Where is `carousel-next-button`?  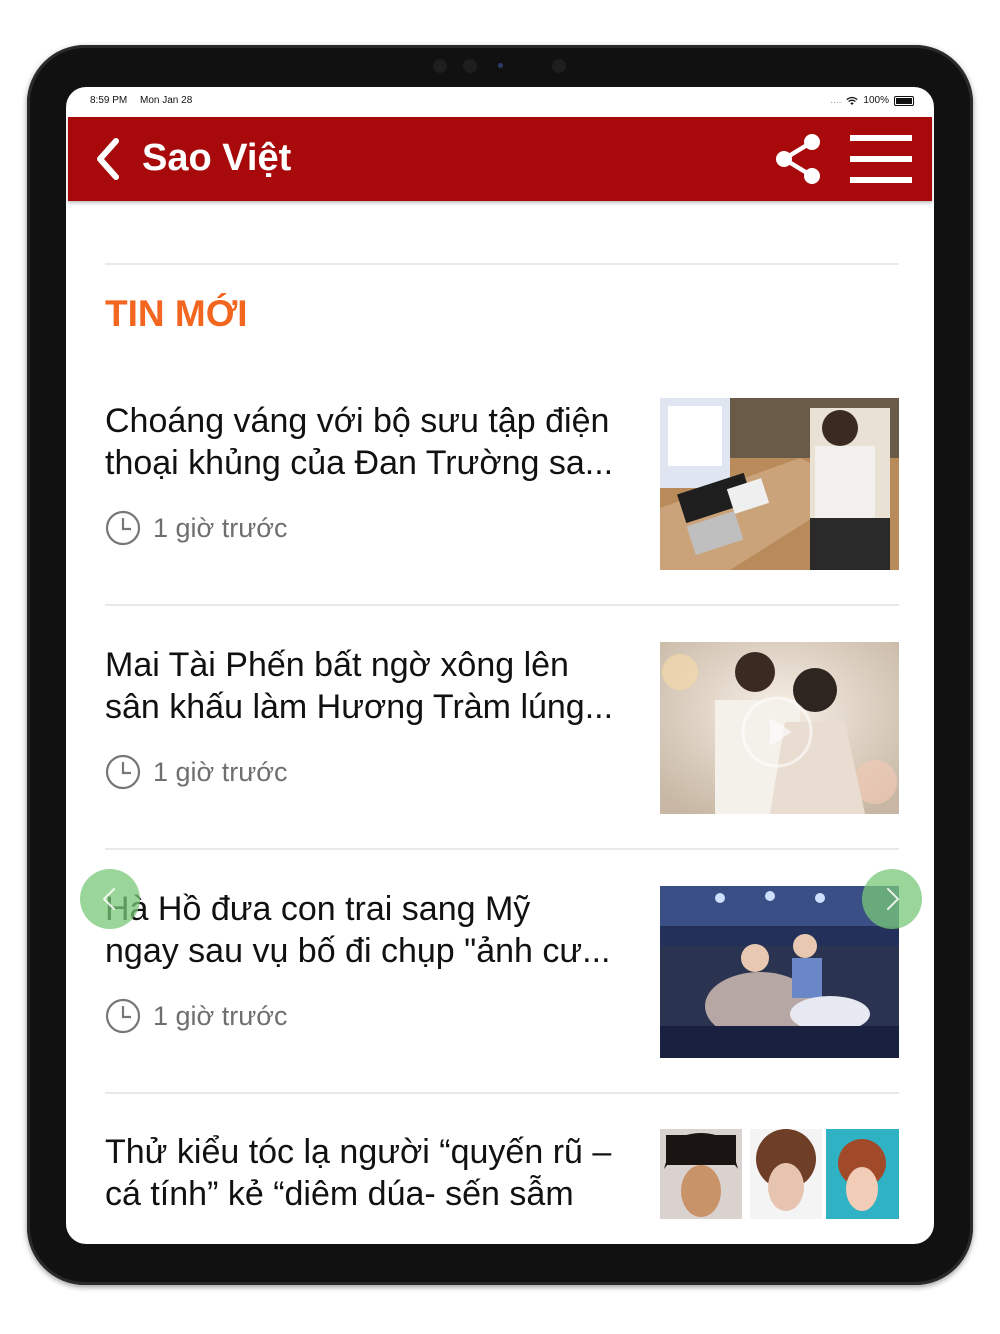
carousel-next-button is located at coordinates (892, 899).